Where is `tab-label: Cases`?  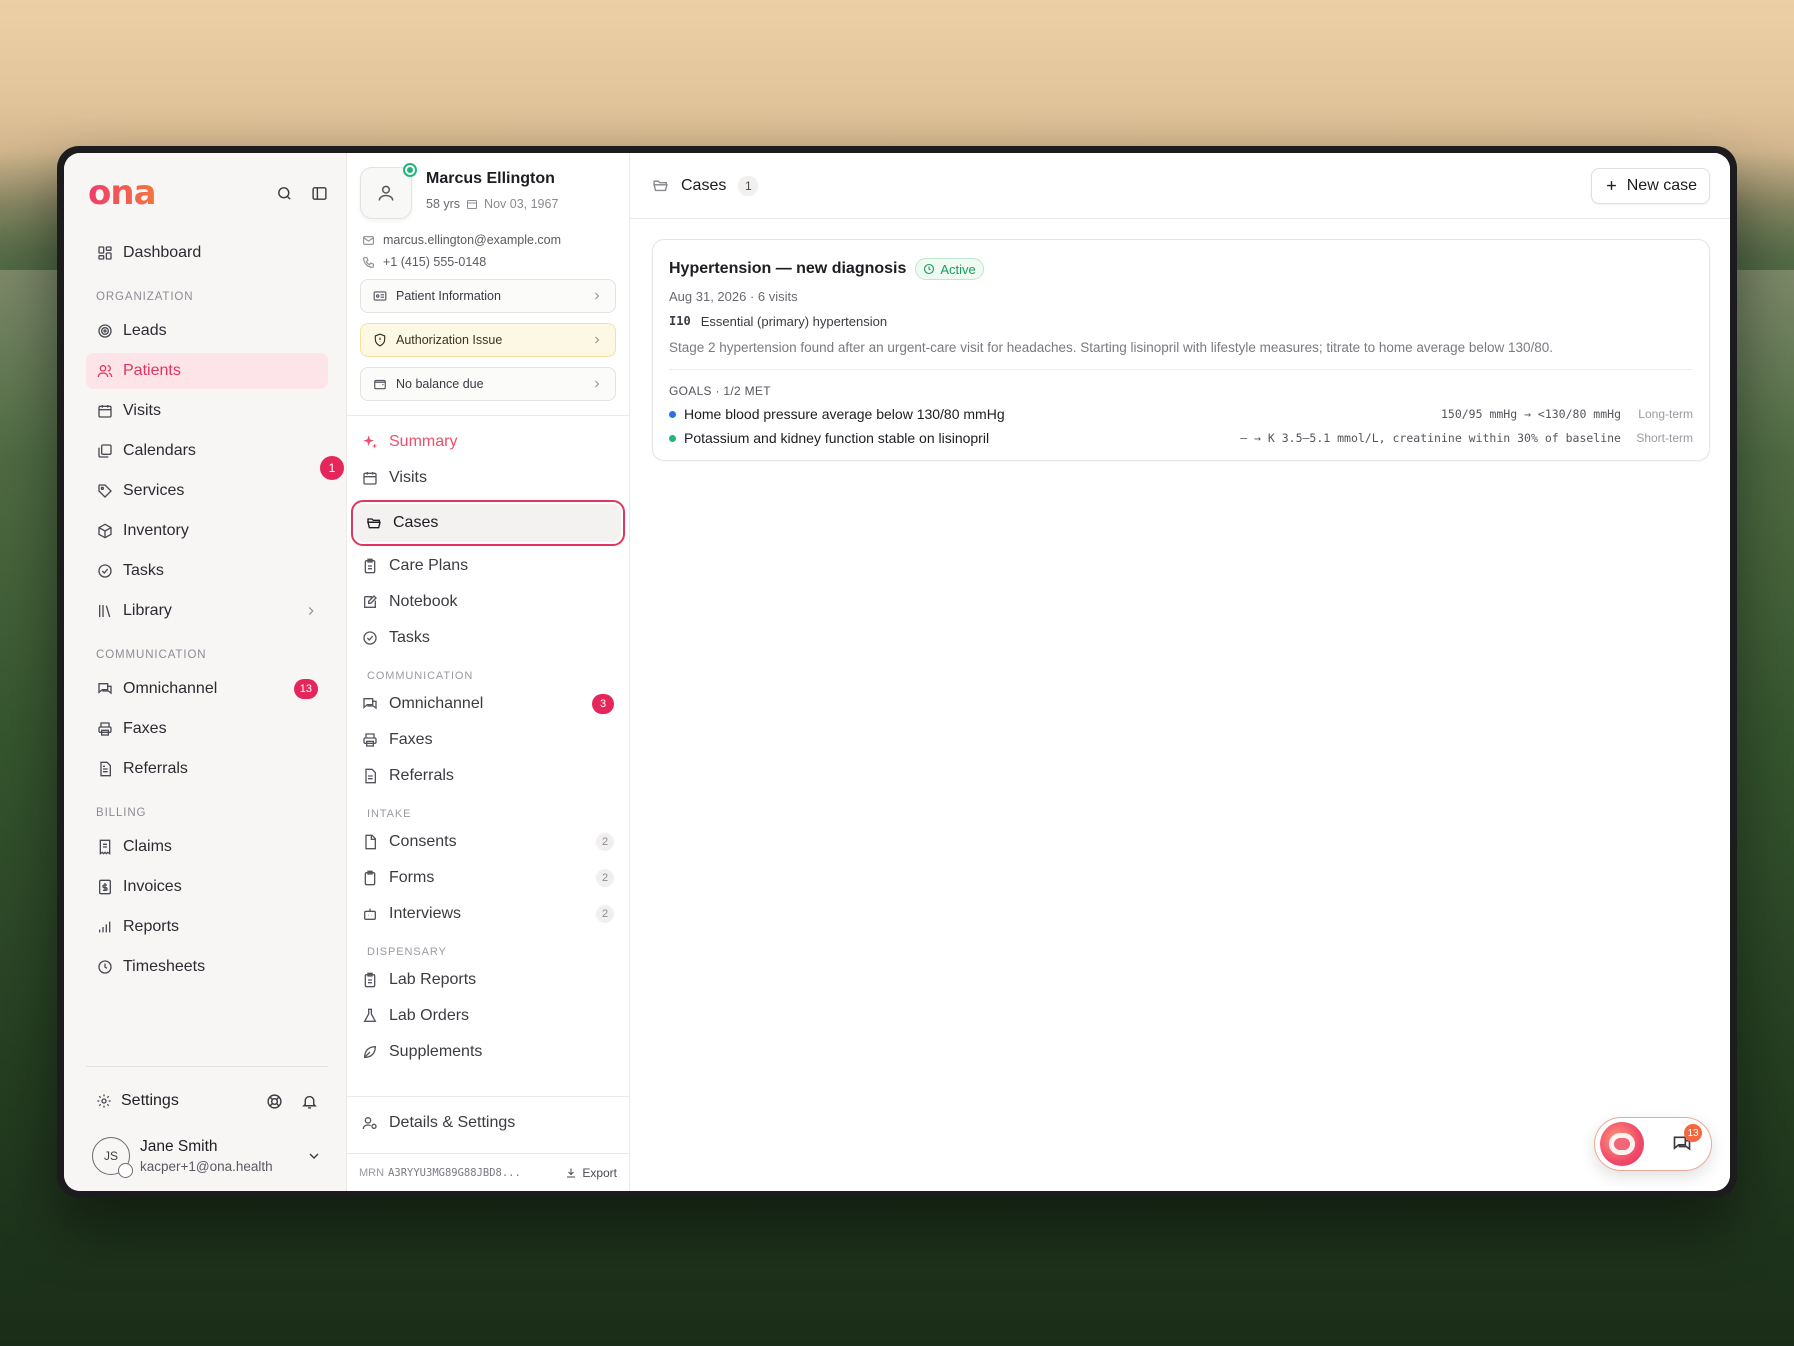
tab-label: Cases is located at coordinates (416, 522).